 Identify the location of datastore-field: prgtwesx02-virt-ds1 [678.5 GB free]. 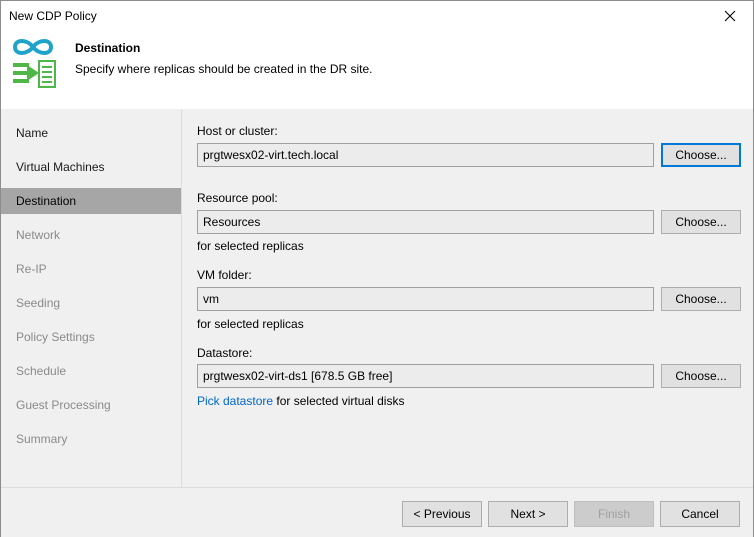
(425, 376).